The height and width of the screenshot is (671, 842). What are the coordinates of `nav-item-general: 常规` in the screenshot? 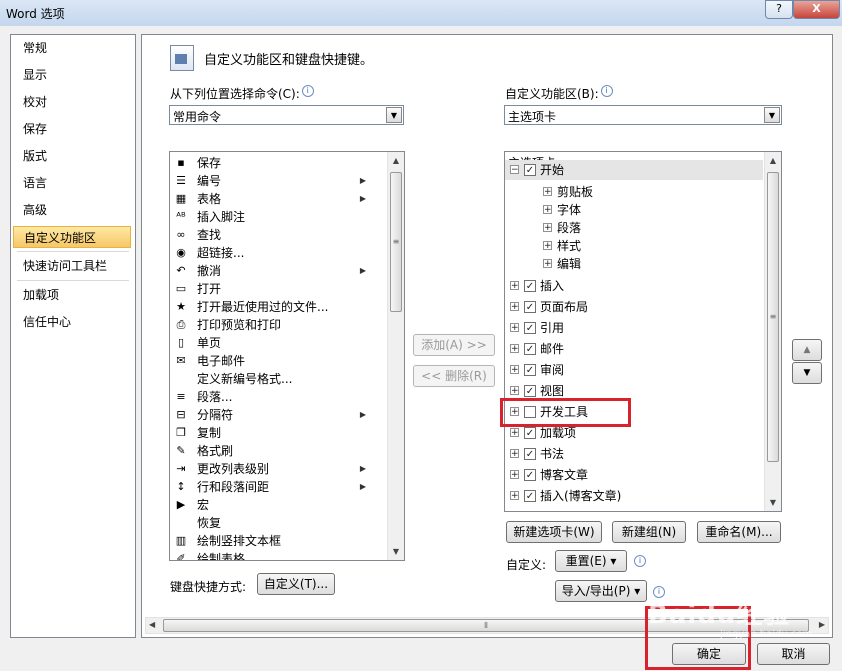 It's located at (72, 48).